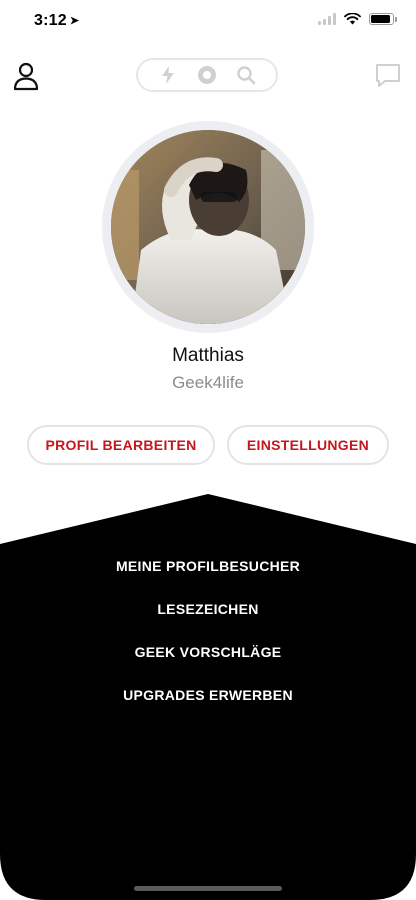 The image size is (416, 900). Describe the element at coordinates (208, 888) in the screenshot. I see `home-indicator` at that location.